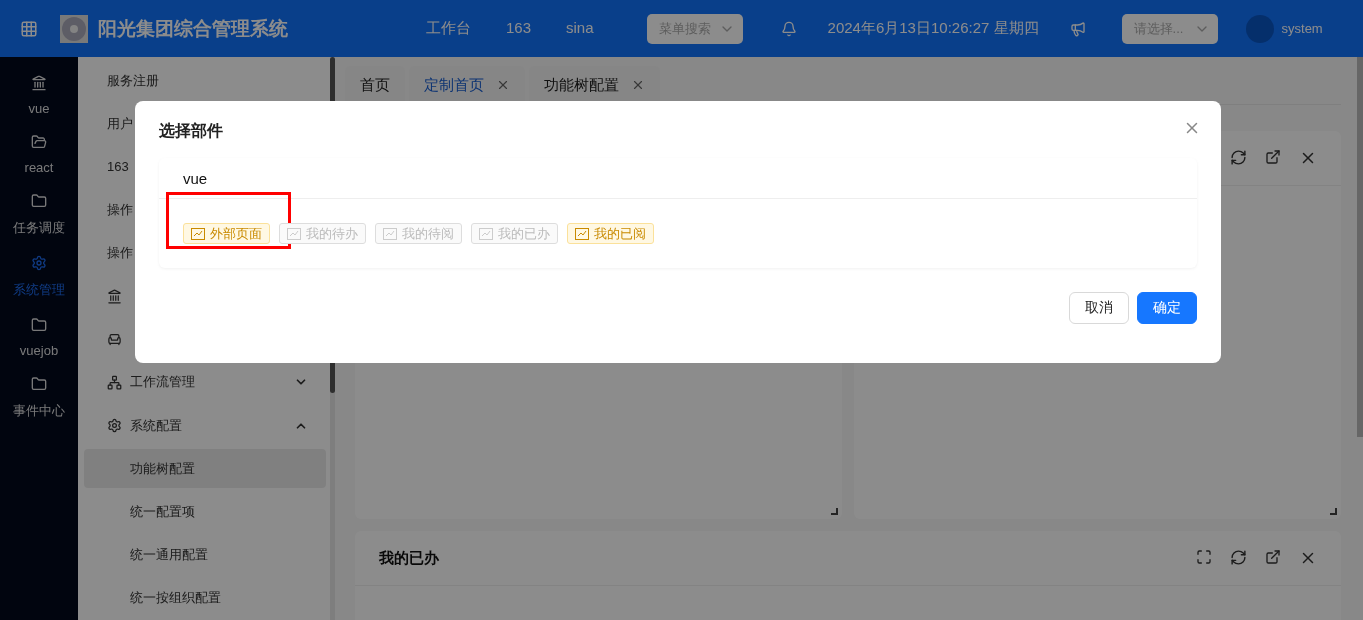 The width and height of the screenshot is (1363, 620). What do you see at coordinates (204, 81) in the screenshot?
I see `sidebar-item: 服务注册` at bounding box center [204, 81].